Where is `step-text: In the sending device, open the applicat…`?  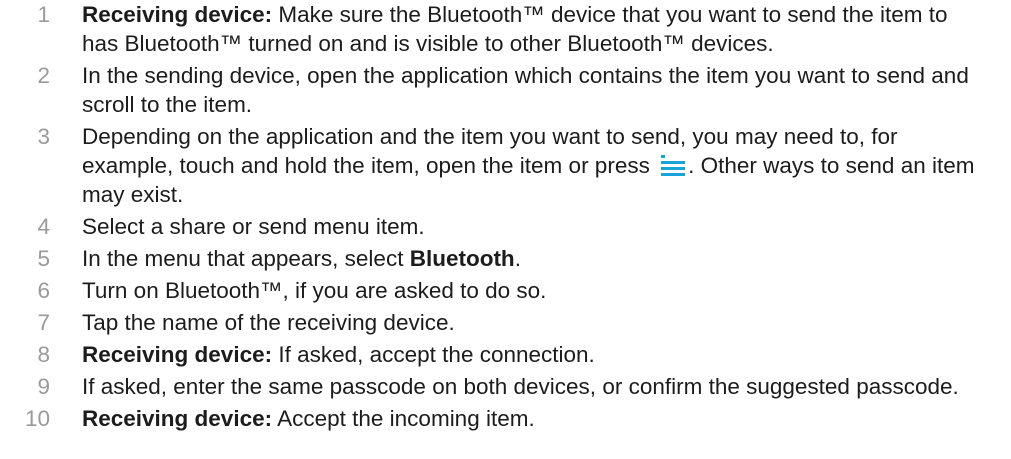 step-text: In the sending device, open the applicat… is located at coordinates (525, 90).